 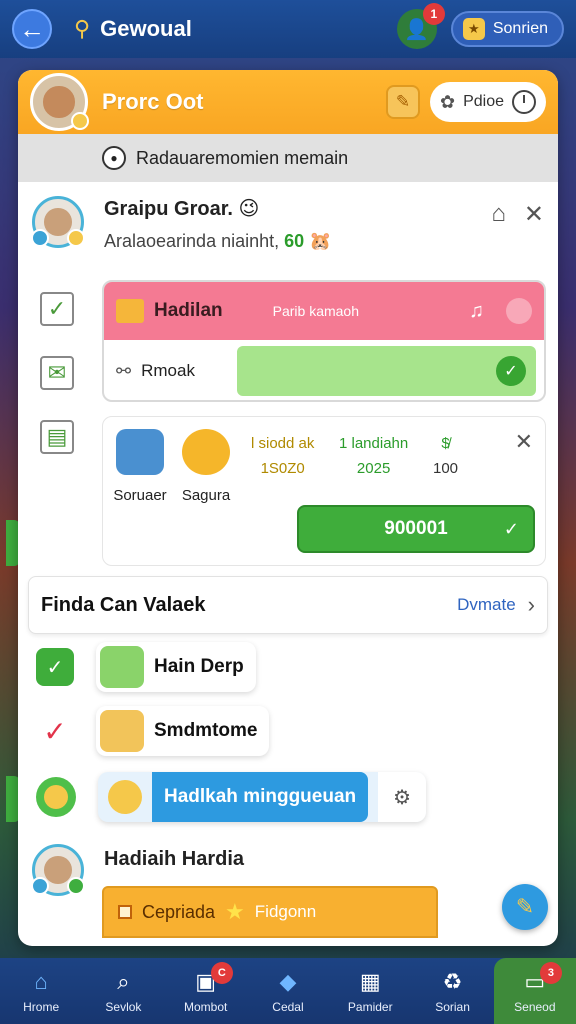 What do you see at coordinates (57, 373) in the screenshot?
I see `mail-icon: ✉` at bounding box center [57, 373].